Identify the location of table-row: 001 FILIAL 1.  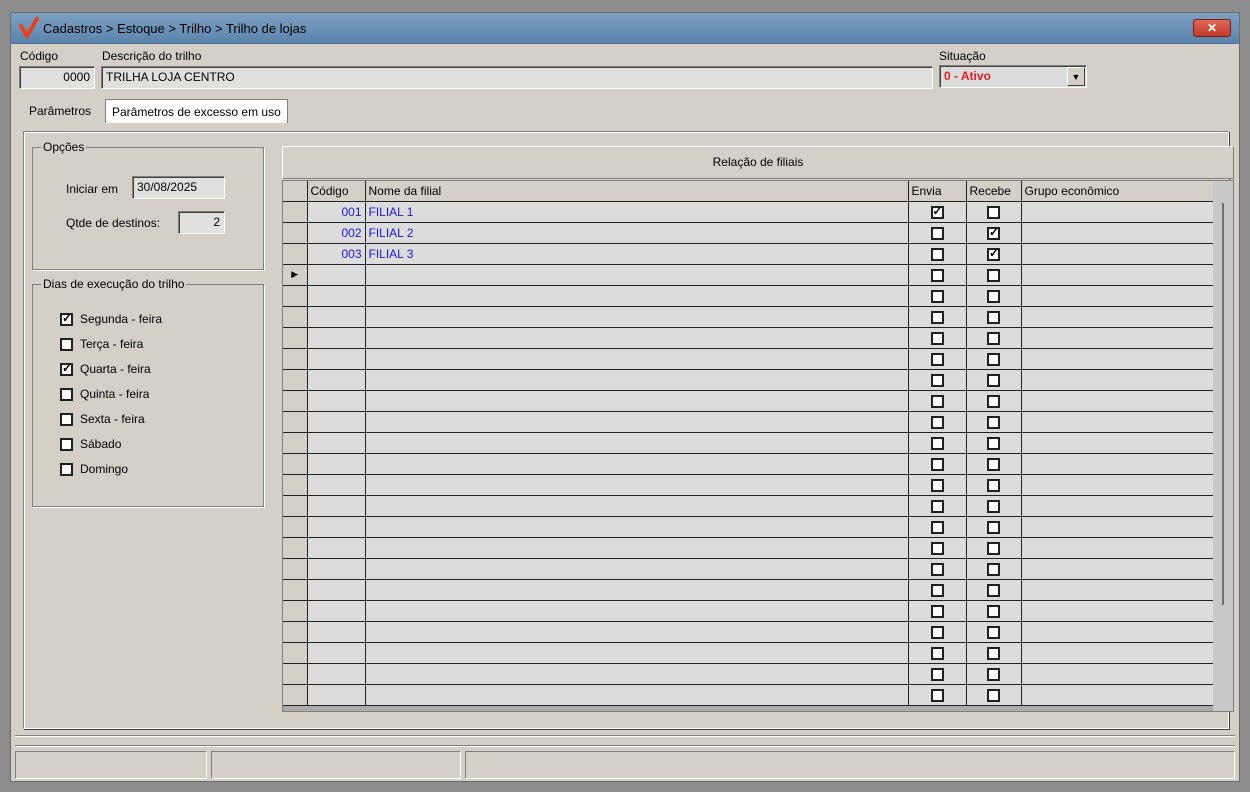
(749, 212).